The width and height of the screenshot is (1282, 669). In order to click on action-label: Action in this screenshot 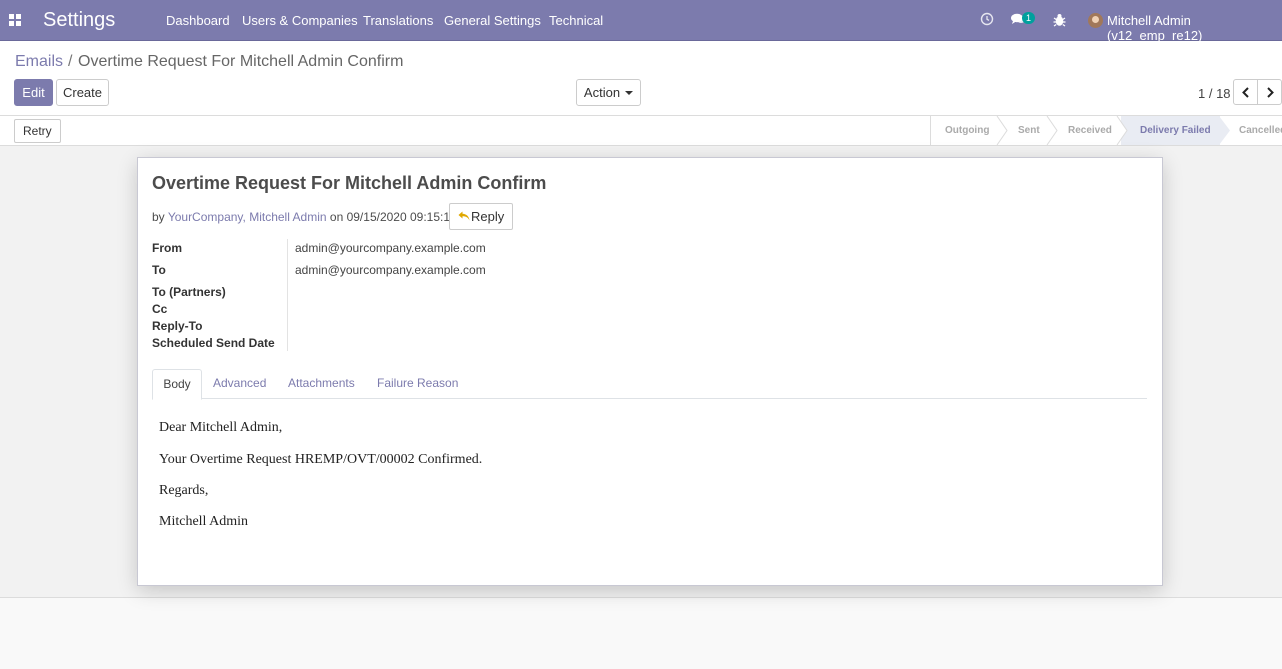, I will do `click(602, 92)`.